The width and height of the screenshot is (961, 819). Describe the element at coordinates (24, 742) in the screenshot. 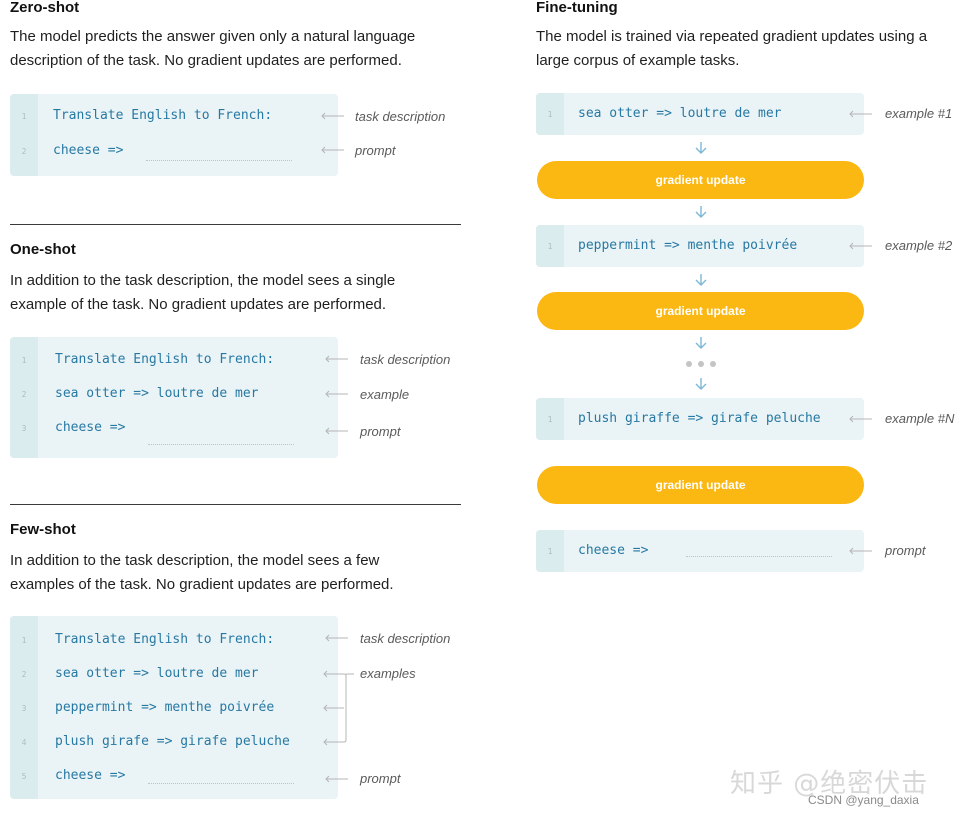

I see `line-number: 4` at that location.